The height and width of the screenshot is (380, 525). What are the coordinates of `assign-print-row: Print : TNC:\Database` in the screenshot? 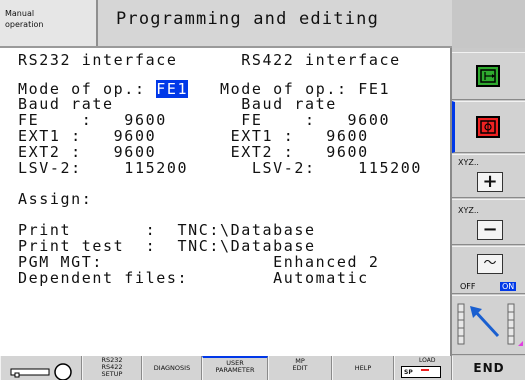 It's located at (167, 230).